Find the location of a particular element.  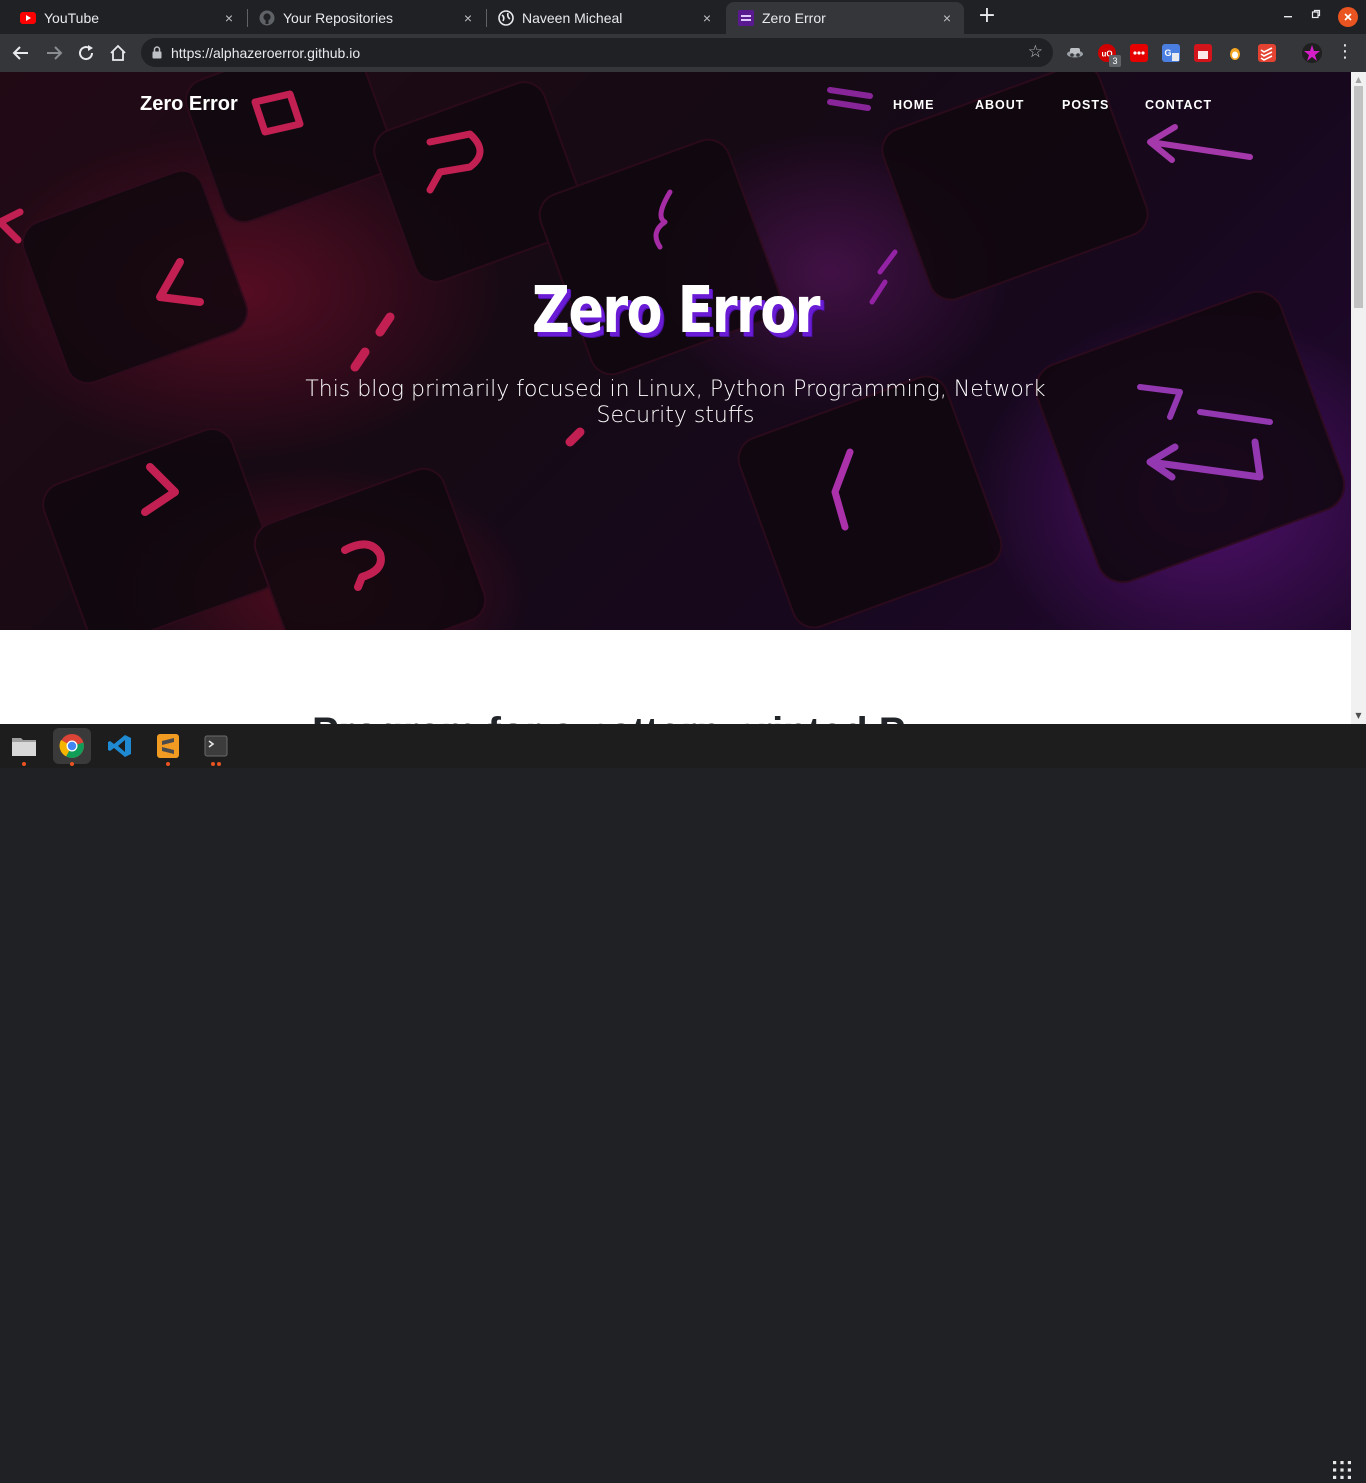

tab-title: Zero Error is located at coordinates (794, 18).